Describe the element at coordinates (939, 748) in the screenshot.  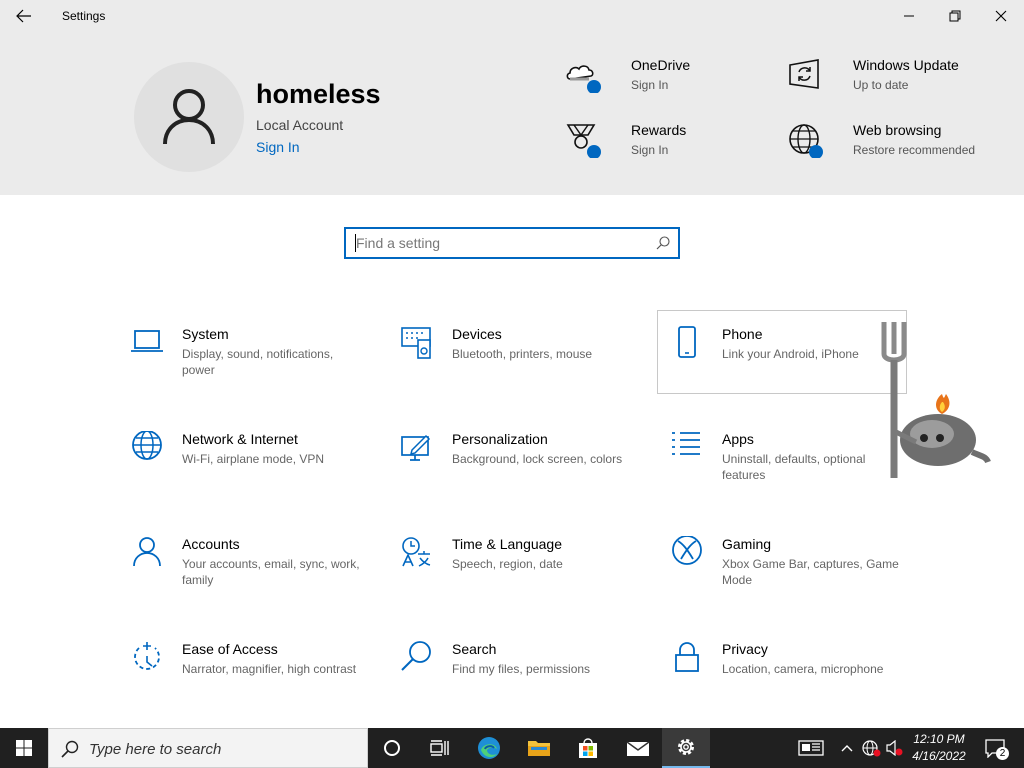
I see `taskbar-clock: 12:10 PM 4/16/2022` at that location.